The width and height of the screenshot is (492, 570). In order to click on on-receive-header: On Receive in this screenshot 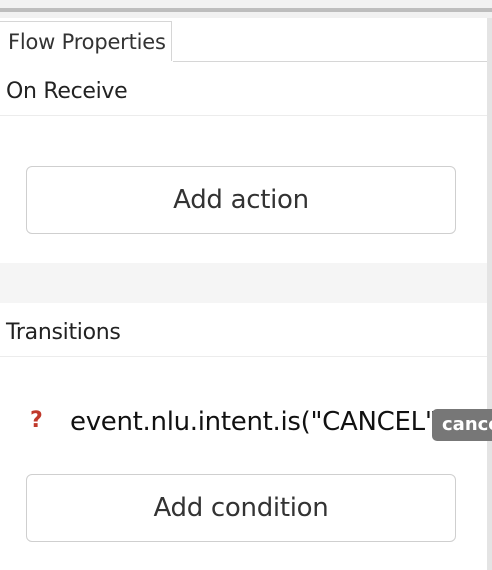, I will do `click(67, 91)`.